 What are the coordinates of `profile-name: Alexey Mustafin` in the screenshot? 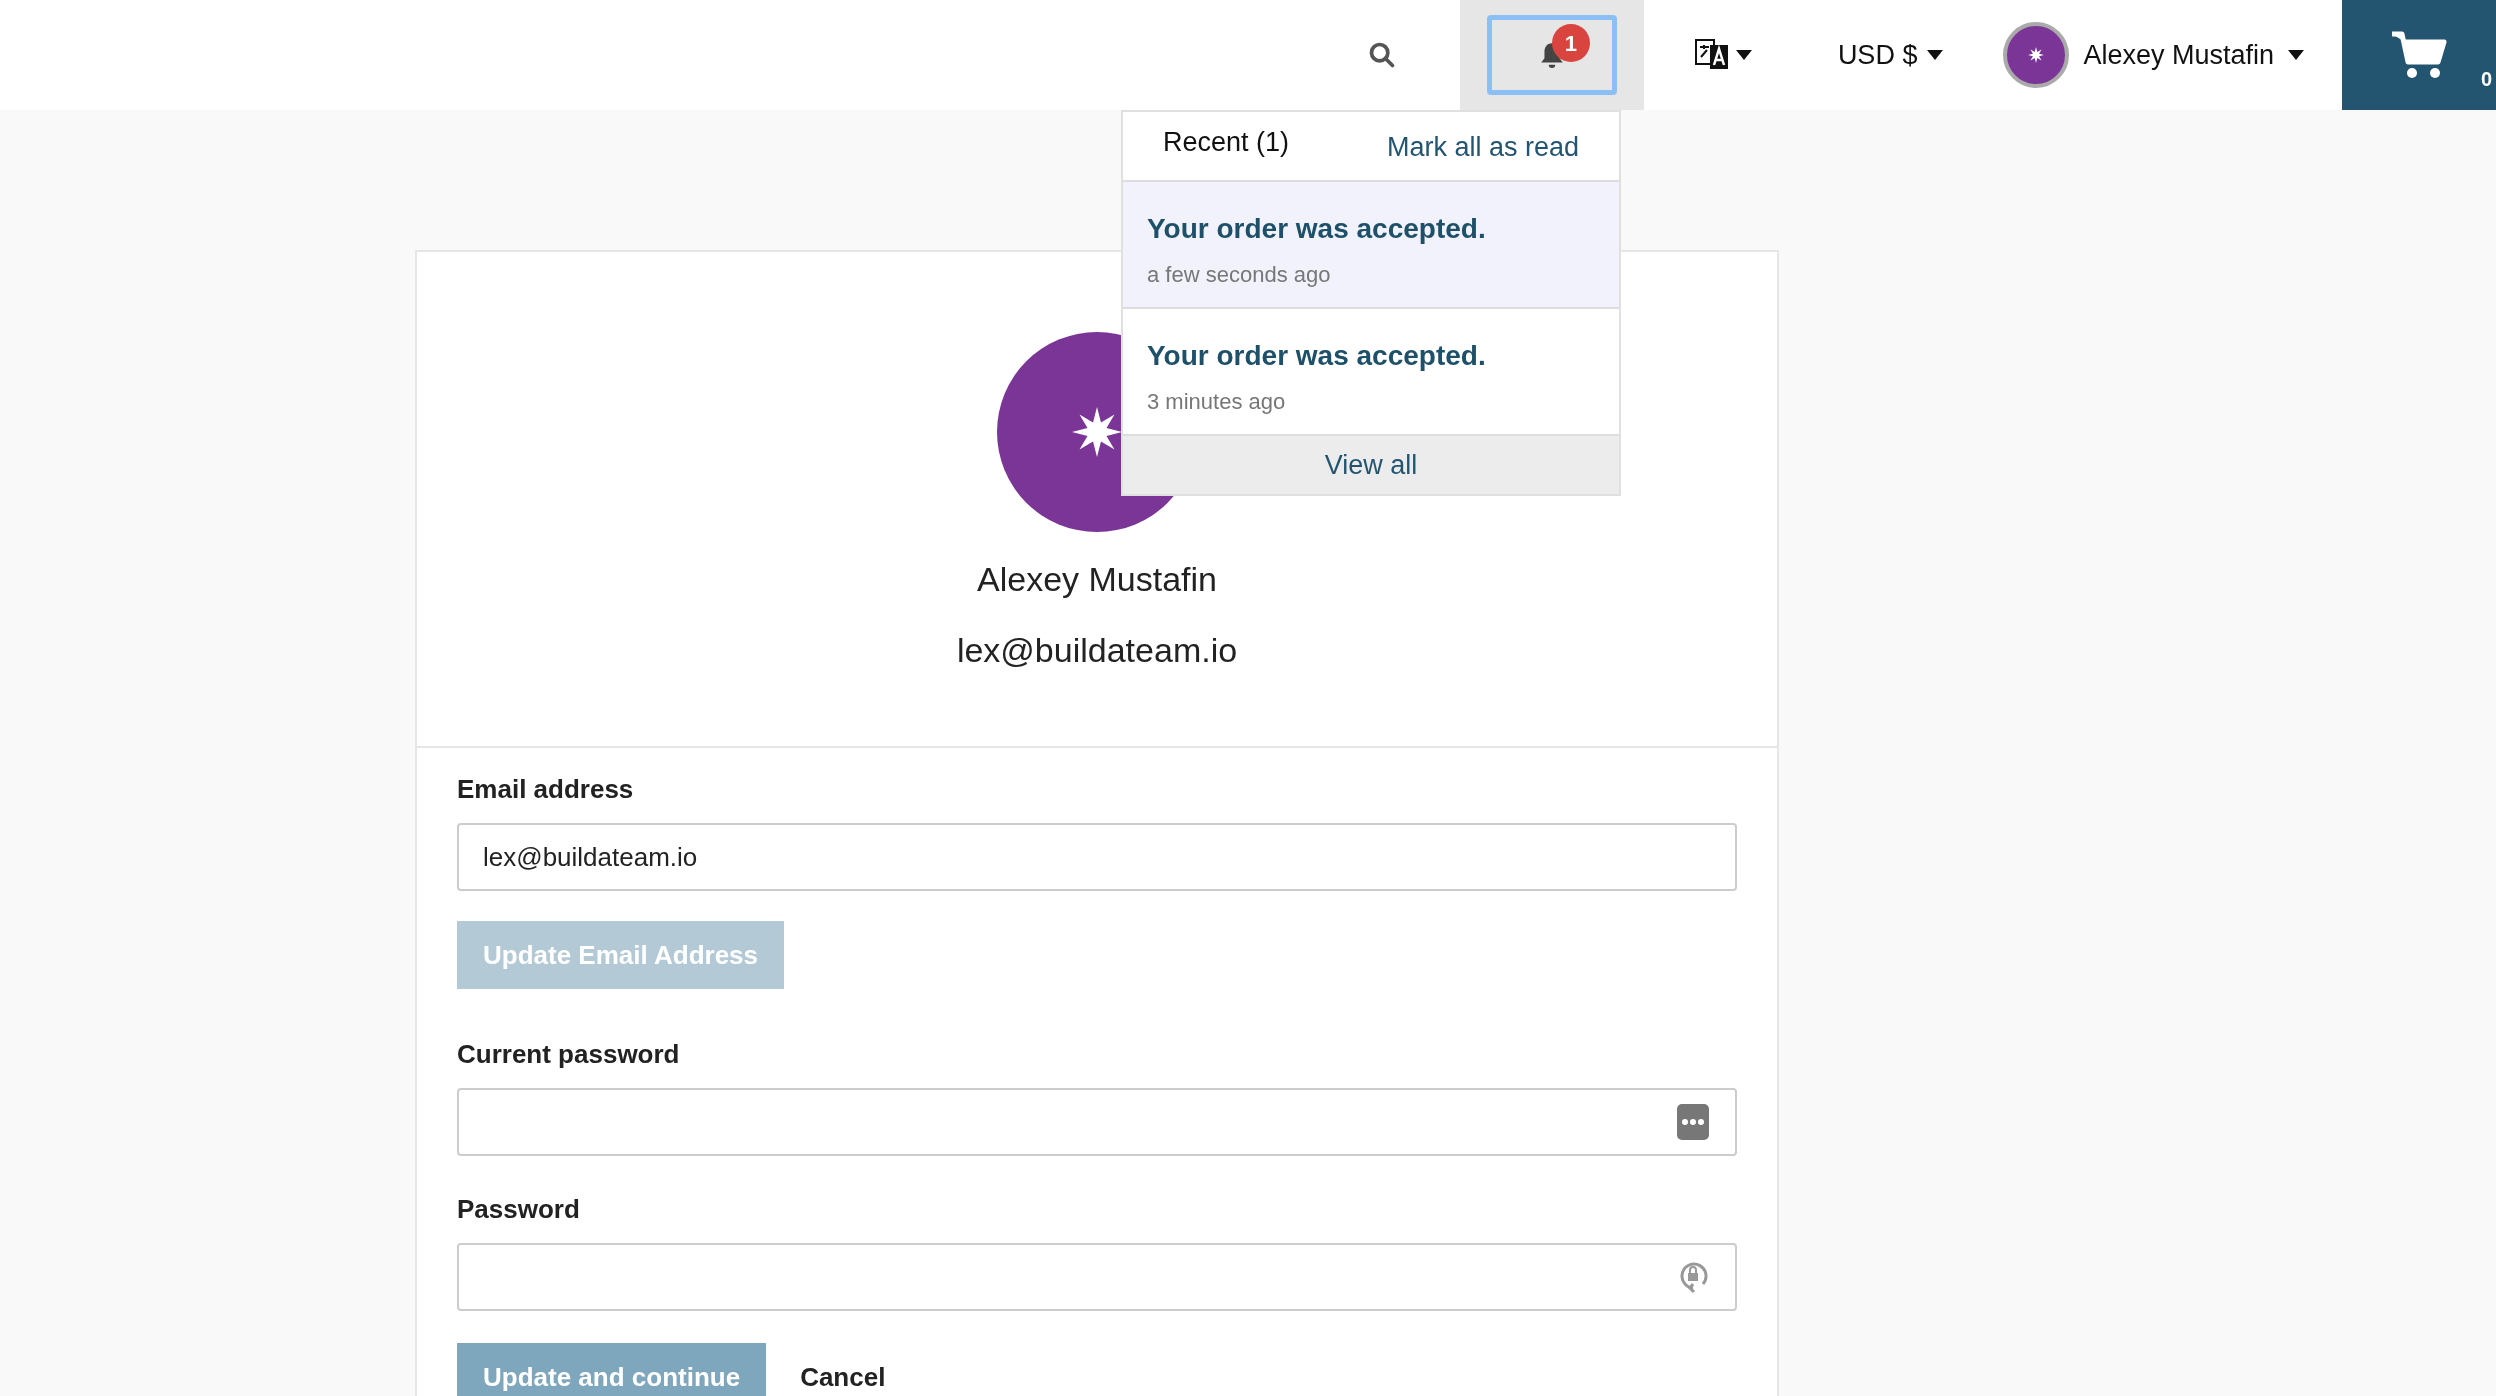 It's located at (1097, 579).